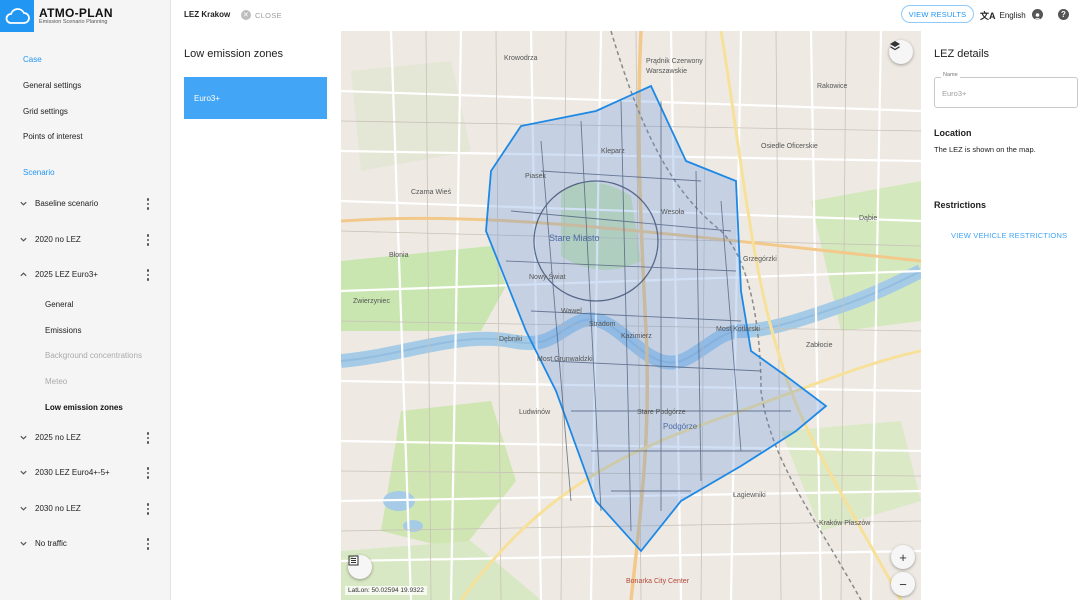 Image resolution: width=1081 pixels, height=600 pixels. Describe the element at coordinates (84, 407) in the screenshot. I see `scenario-sub-low-emission-zones: Low emission zones` at that location.